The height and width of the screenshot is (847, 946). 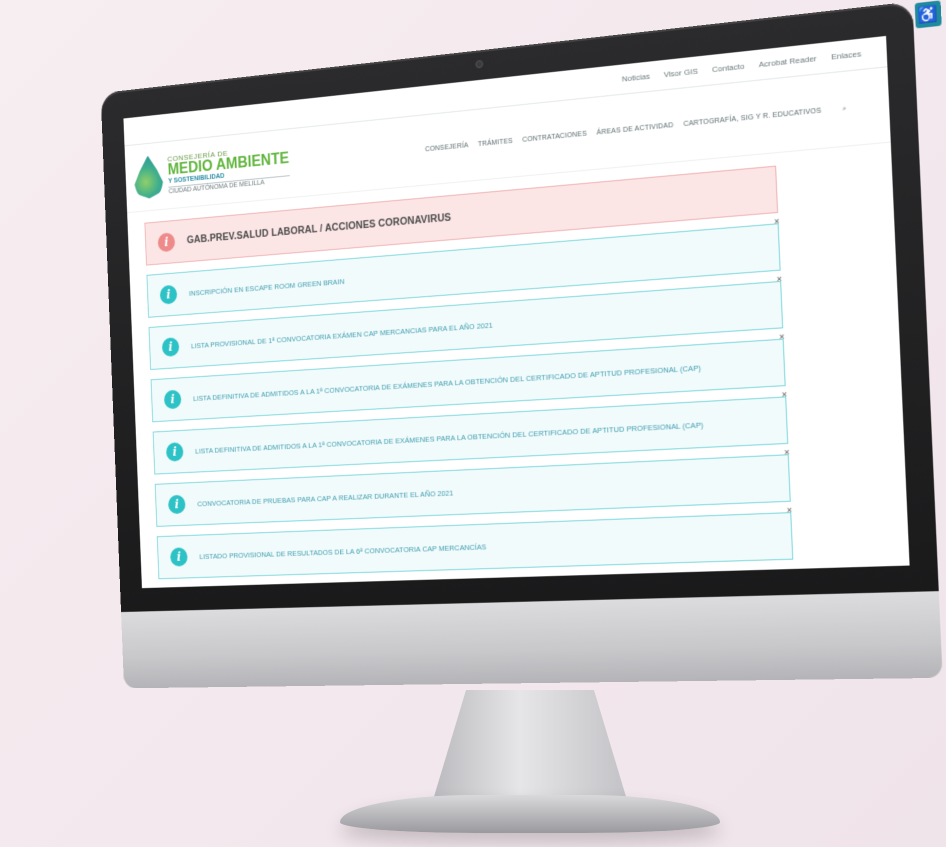 What do you see at coordinates (728, 68) in the screenshot?
I see `topbar-link-contacto: Contacto` at bounding box center [728, 68].